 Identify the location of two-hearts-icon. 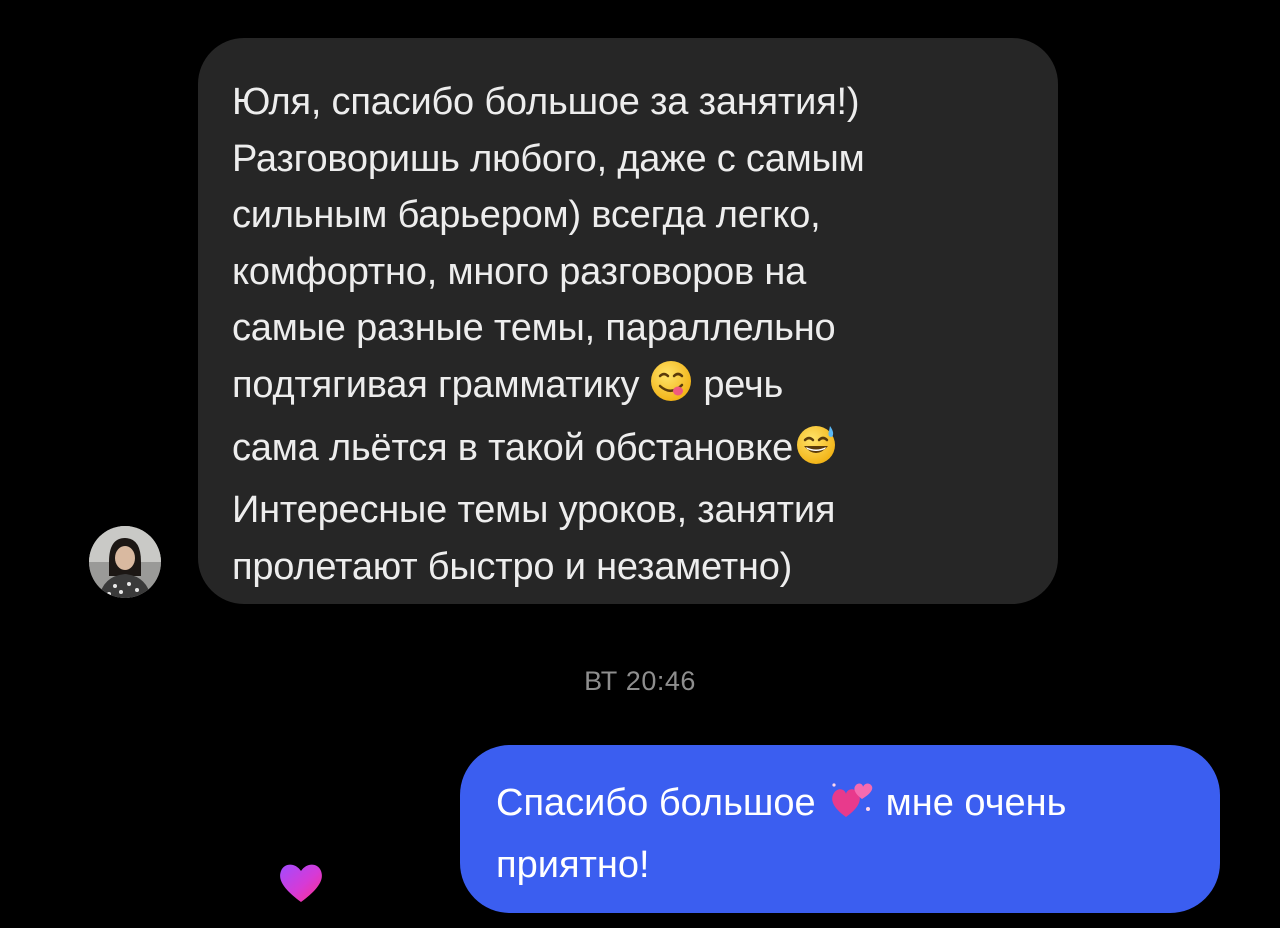
(852, 808).